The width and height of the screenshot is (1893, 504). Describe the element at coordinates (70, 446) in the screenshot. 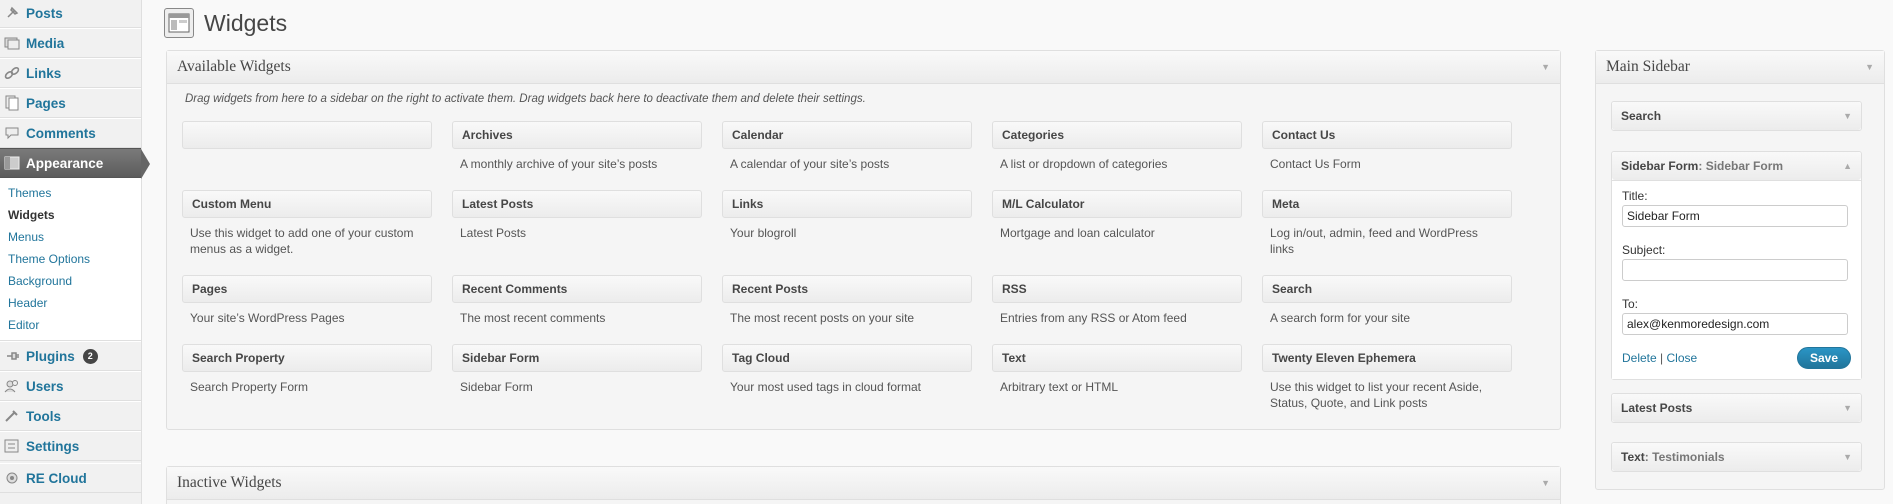

I see `menu-item-settings: Settings` at that location.